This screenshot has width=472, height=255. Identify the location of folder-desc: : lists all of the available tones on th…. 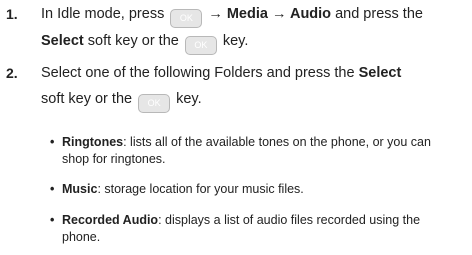
(277, 142).